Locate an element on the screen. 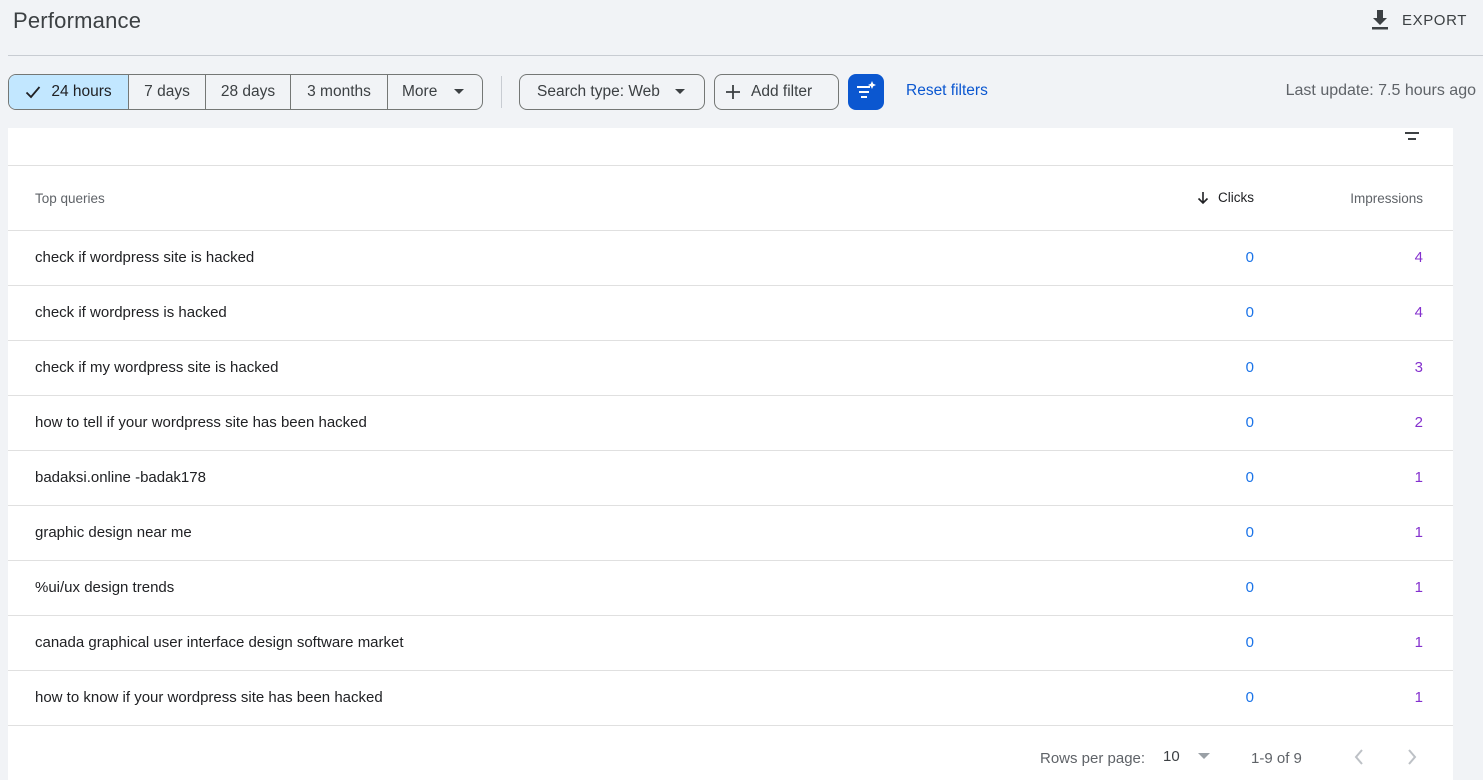 This screenshot has height=780, width=1483. ai-filter-icon is located at coordinates (866, 92).